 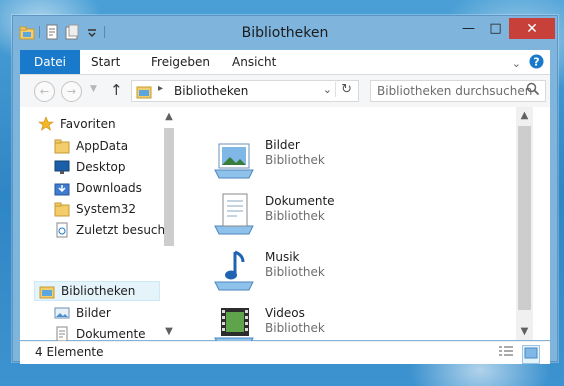 I want to click on star-icon, so click(x=46, y=124).